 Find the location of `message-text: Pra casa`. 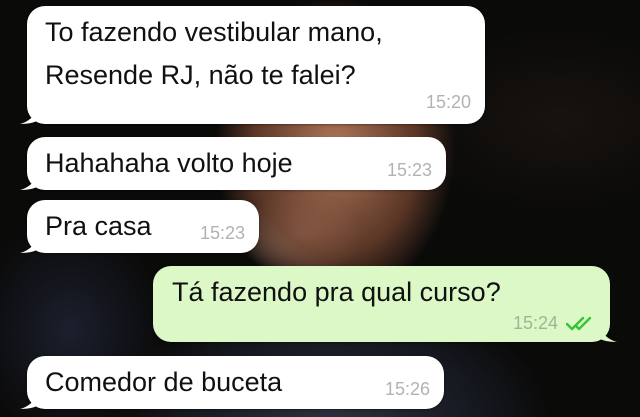

message-text: Pra casa is located at coordinates (98, 226).